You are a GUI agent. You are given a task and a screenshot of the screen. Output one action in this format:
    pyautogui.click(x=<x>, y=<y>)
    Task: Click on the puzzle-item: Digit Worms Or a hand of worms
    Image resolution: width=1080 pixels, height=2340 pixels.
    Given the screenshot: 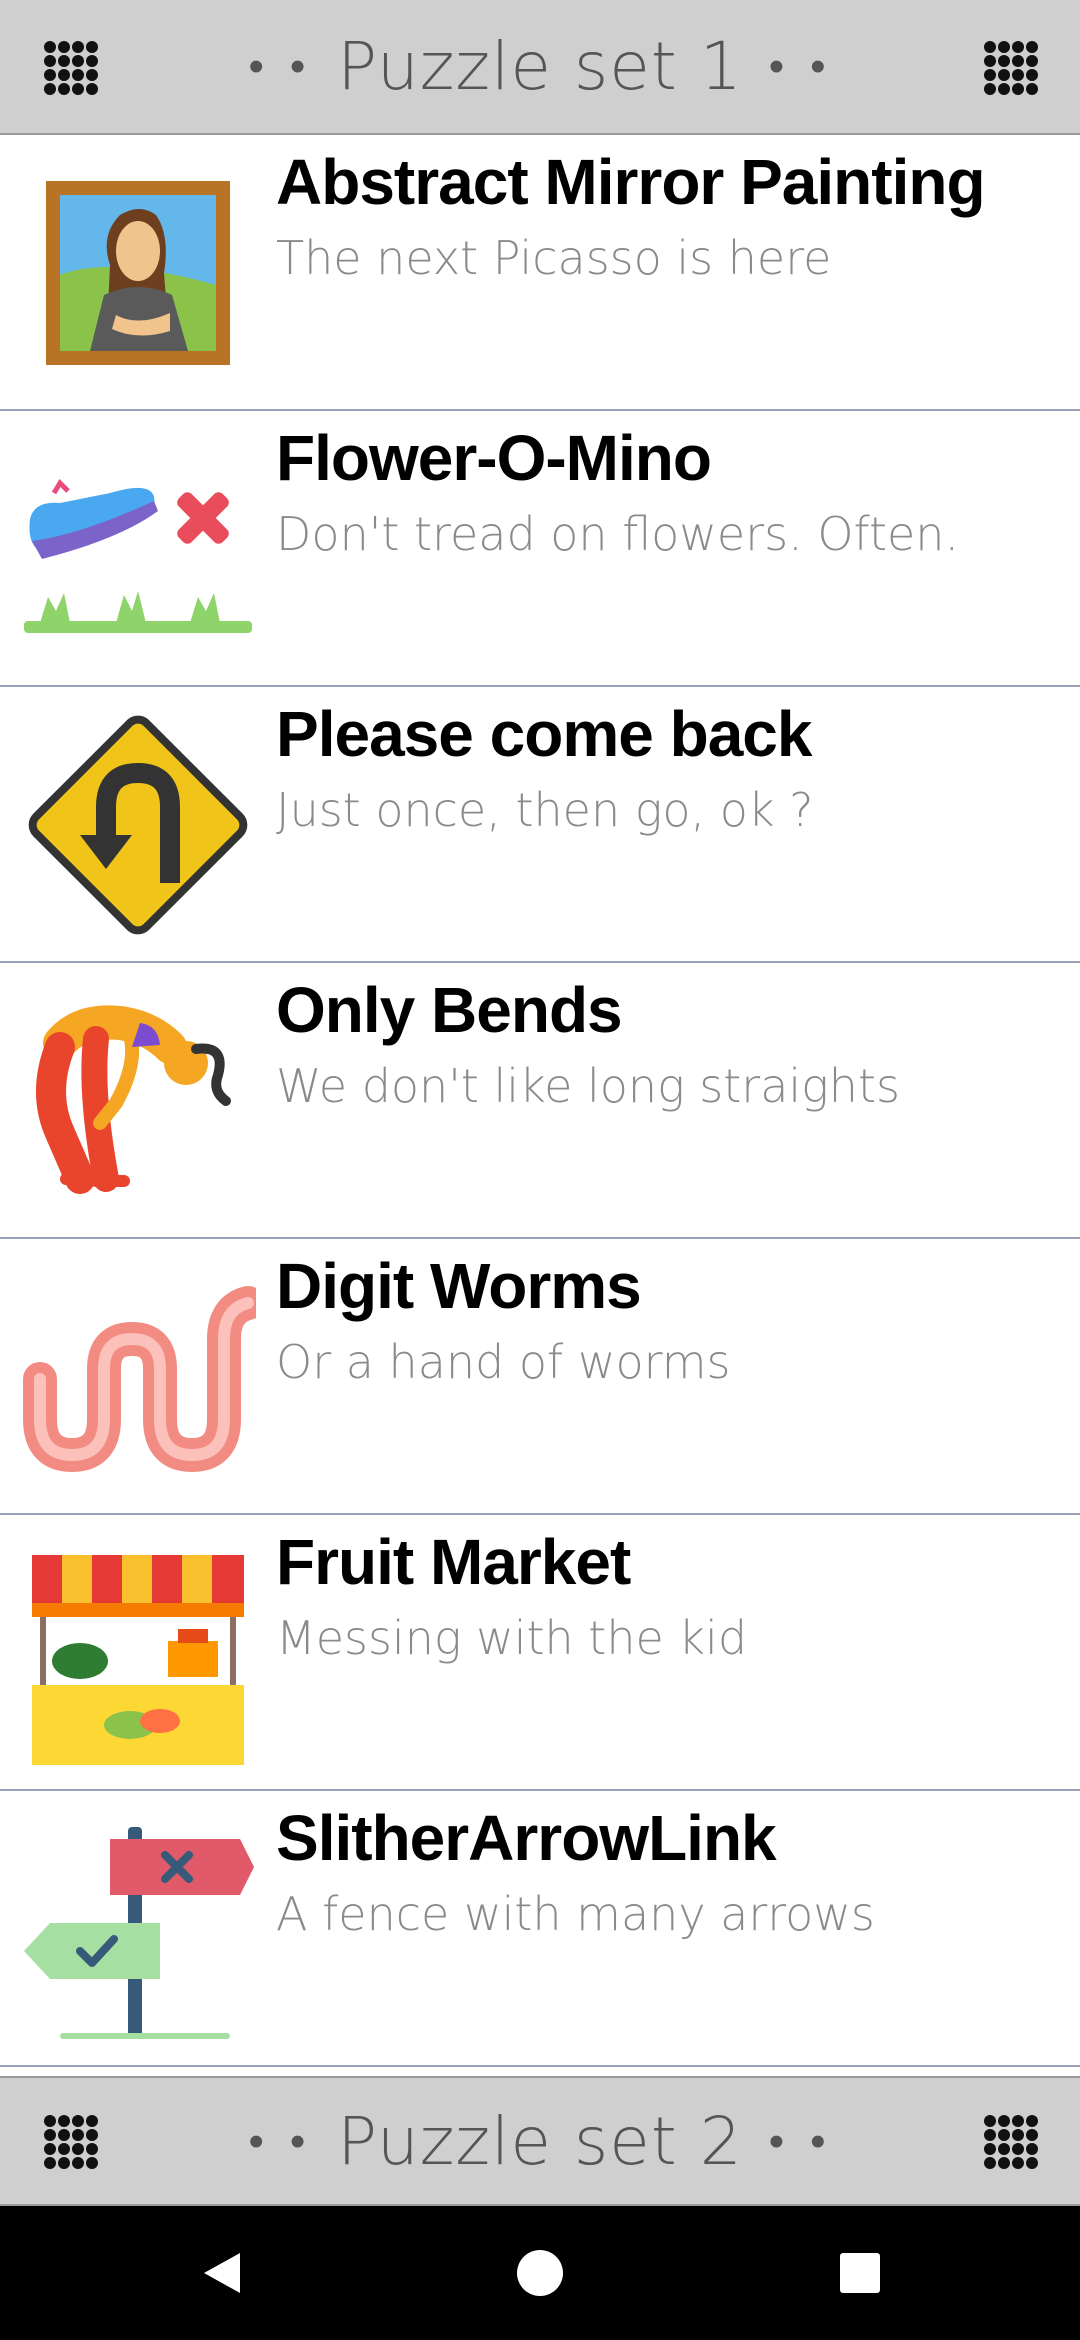 What is the action you would take?
    pyautogui.click(x=540, y=1377)
    